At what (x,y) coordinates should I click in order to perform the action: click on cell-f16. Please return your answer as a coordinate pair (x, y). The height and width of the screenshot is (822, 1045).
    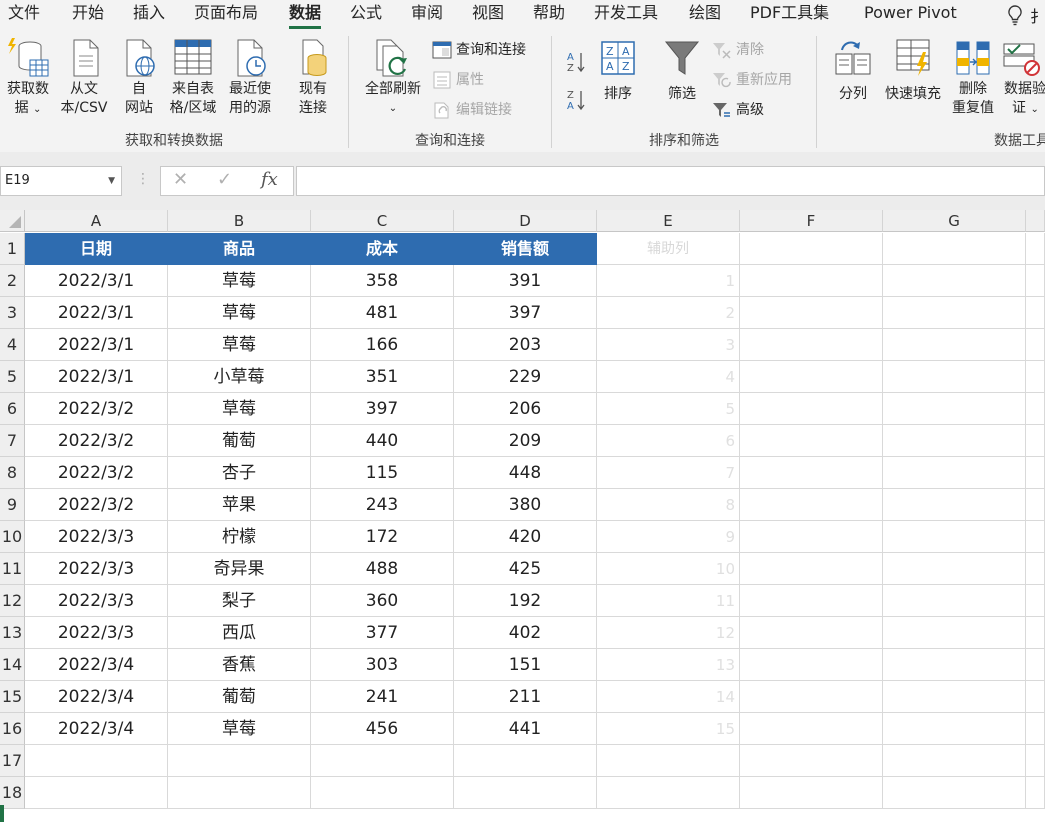
    Looking at the image, I should click on (811, 729).